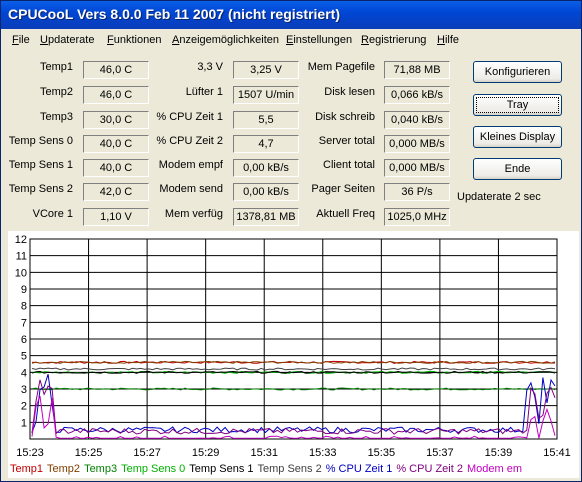 Image resolution: width=582 pixels, height=482 pixels. Describe the element at coordinates (191, 189) in the screenshot. I see `modem-send-label: Modem send` at that location.